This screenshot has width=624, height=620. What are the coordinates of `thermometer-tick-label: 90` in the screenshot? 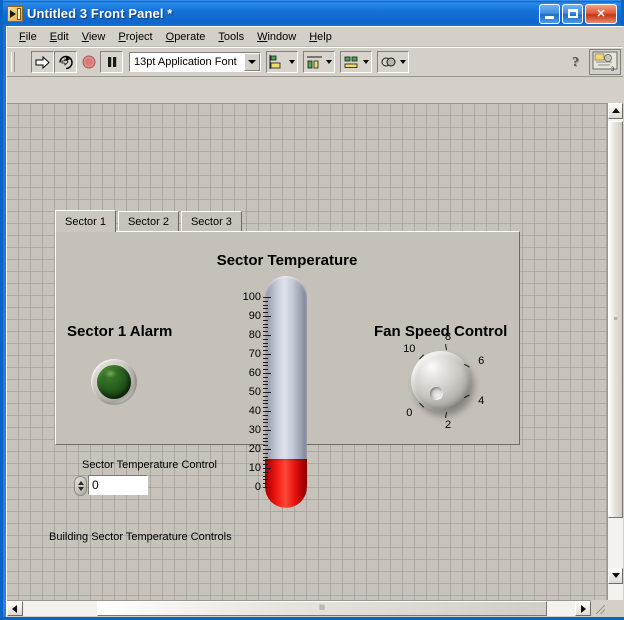 It's located at (254, 316).